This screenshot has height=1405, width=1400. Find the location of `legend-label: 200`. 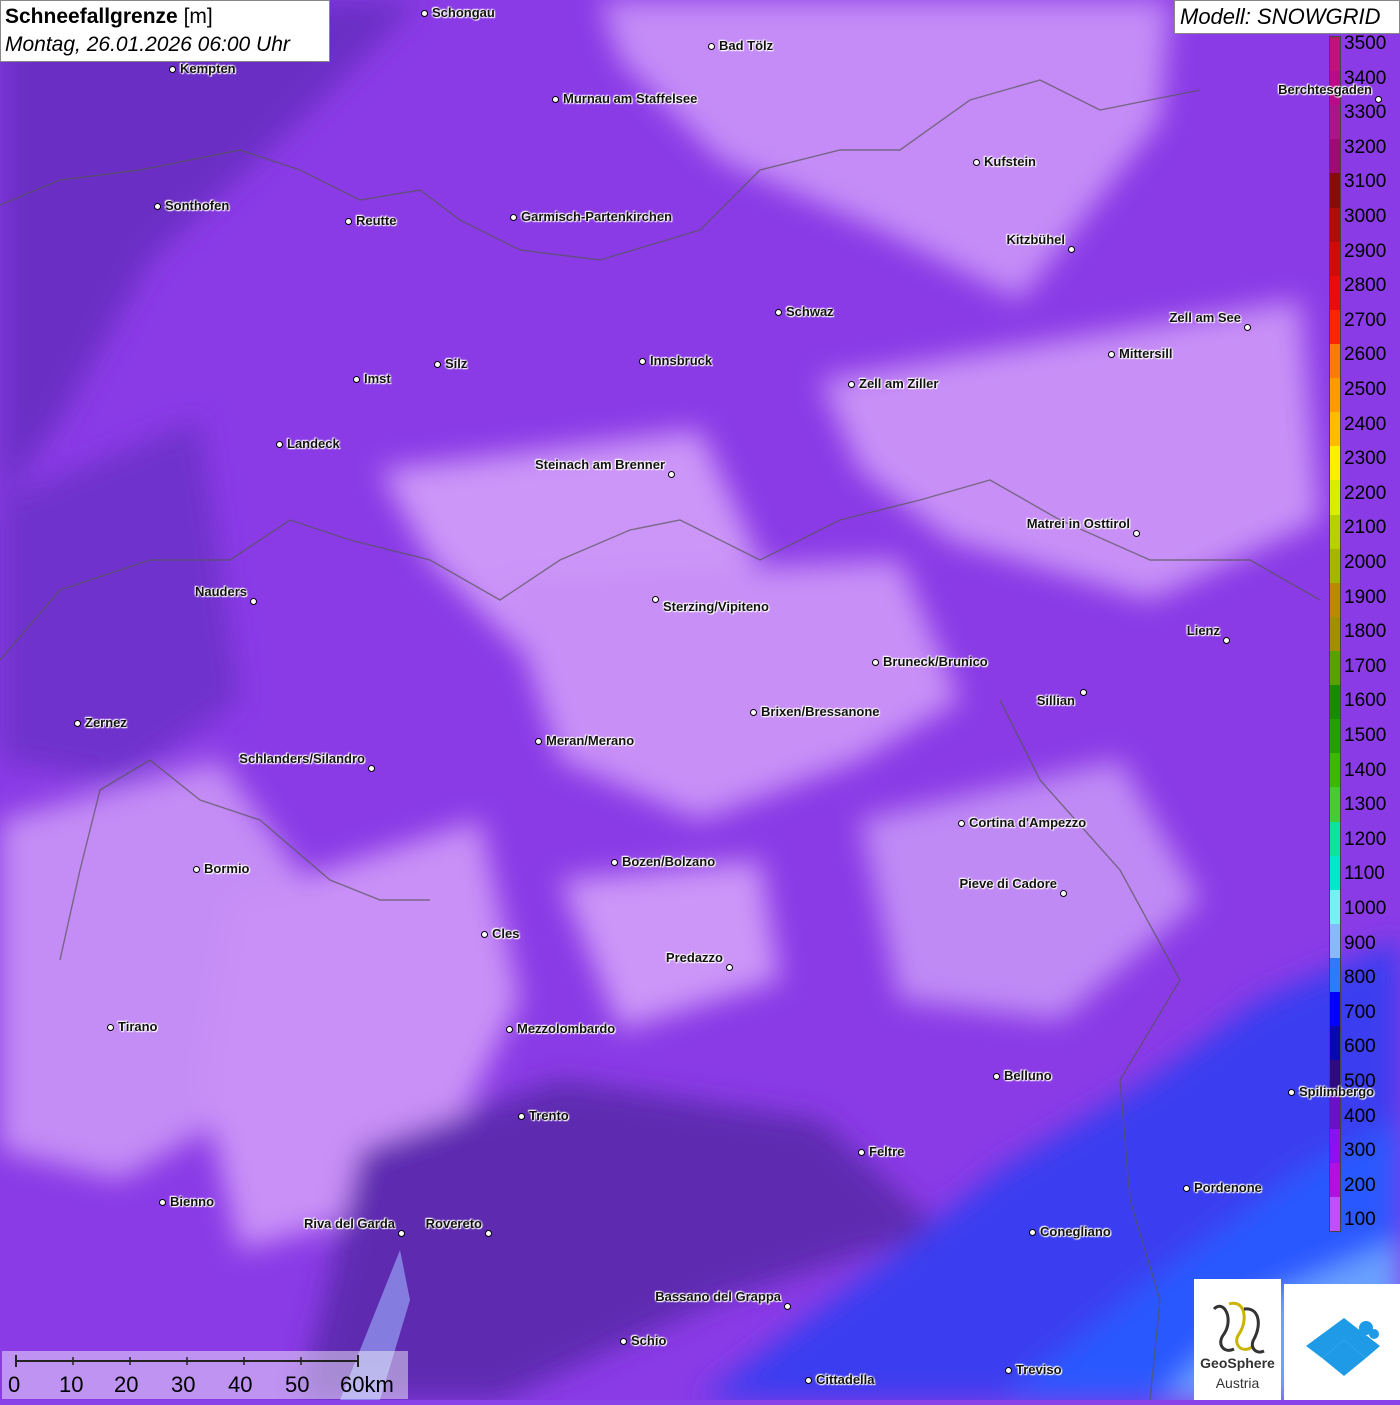

legend-label: 200 is located at coordinates (1360, 1185).